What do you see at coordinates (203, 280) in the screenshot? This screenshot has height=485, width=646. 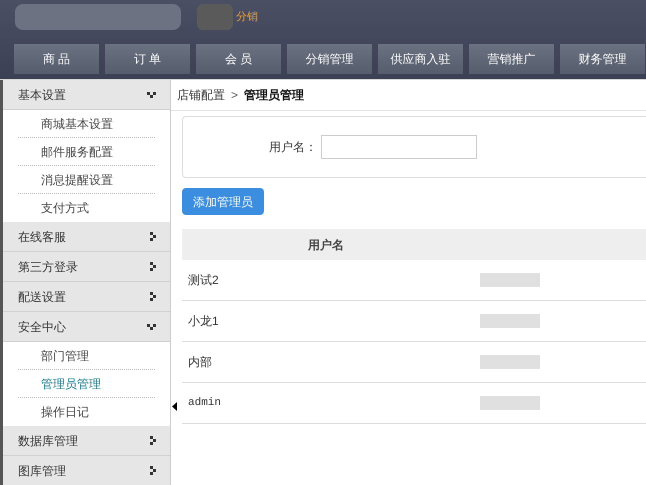 I see `table-cell-text: 测试2` at bounding box center [203, 280].